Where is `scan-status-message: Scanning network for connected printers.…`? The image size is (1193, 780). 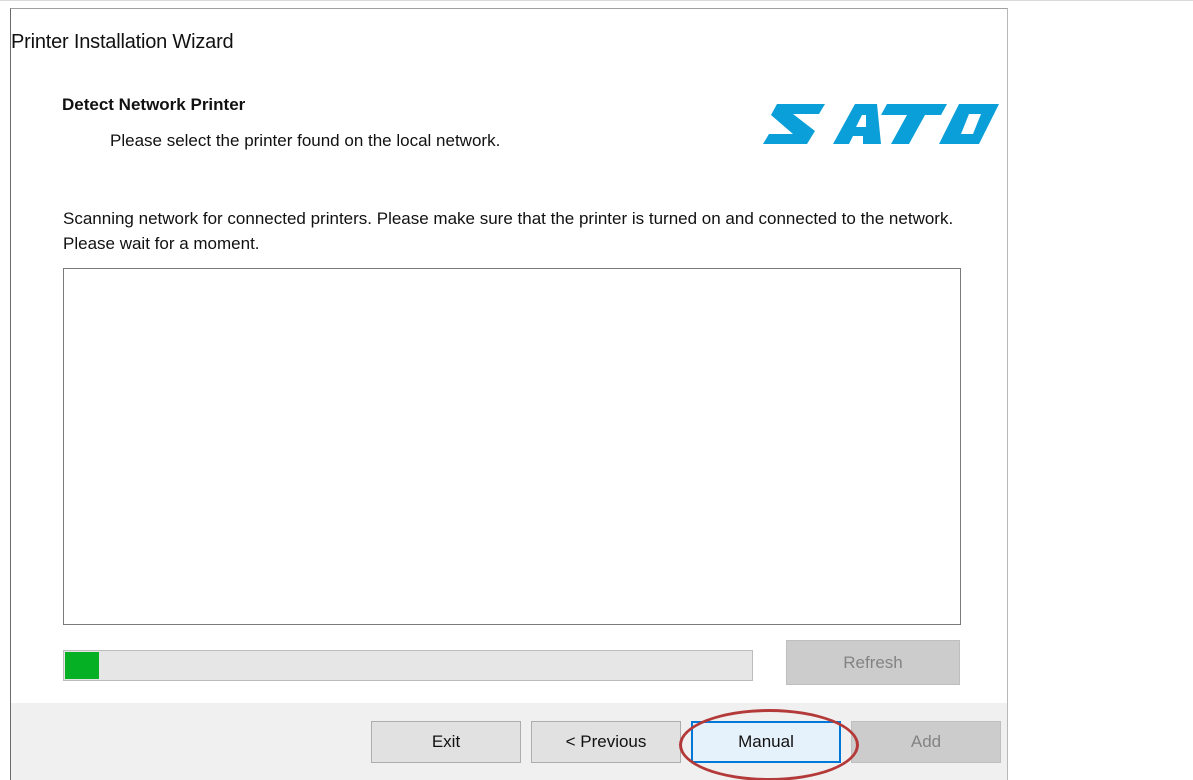 scan-status-message: Scanning network for connected printers.… is located at coordinates (508, 231).